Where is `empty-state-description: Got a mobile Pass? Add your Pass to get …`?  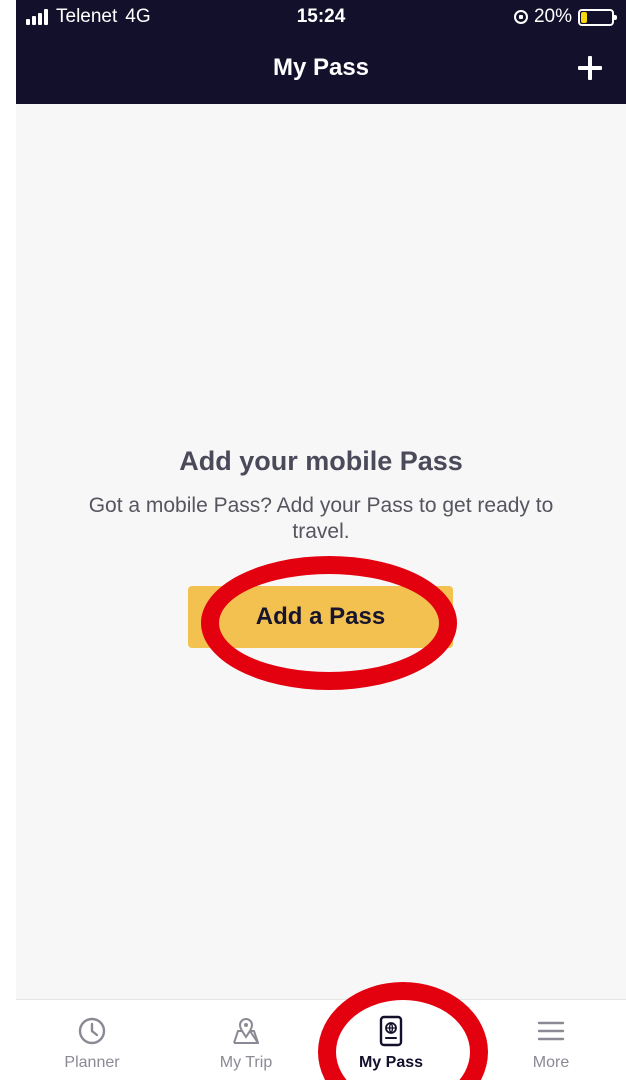
empty-state-description: Got a mobile Pass? Add your Pass to get … is located at coordinates (321, 518).